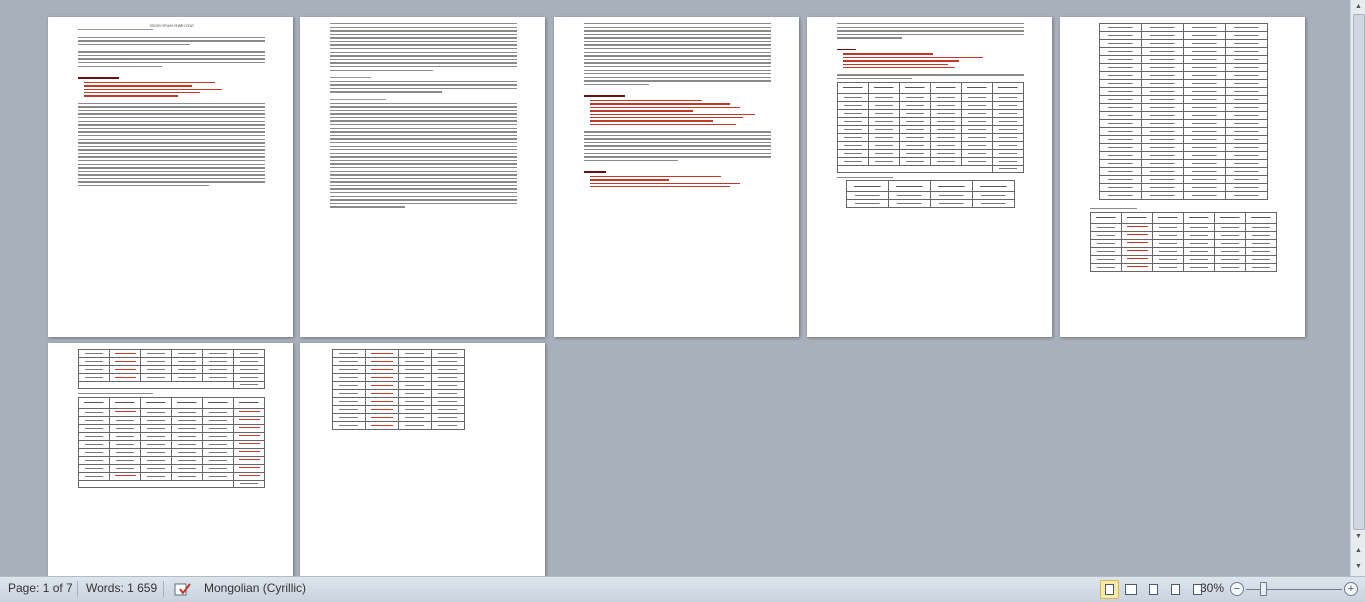  What do you see at coordinates (1358, 550) in the screenshot?
I see `previous-page-icon: ▲` at bounding box center [1358, 550].